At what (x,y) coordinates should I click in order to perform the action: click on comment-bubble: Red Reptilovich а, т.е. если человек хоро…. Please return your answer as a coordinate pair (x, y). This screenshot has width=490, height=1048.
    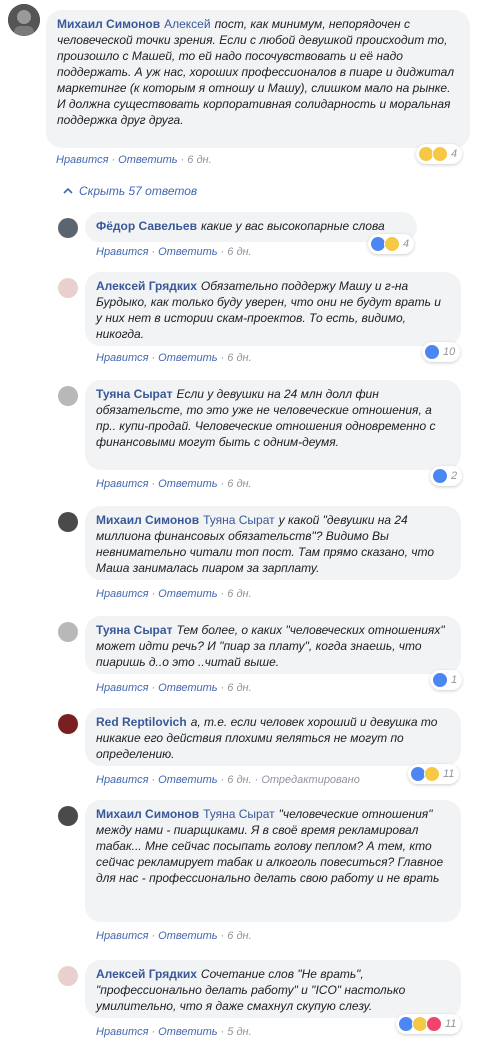
    Looking at the image, I should click on (273, 737).